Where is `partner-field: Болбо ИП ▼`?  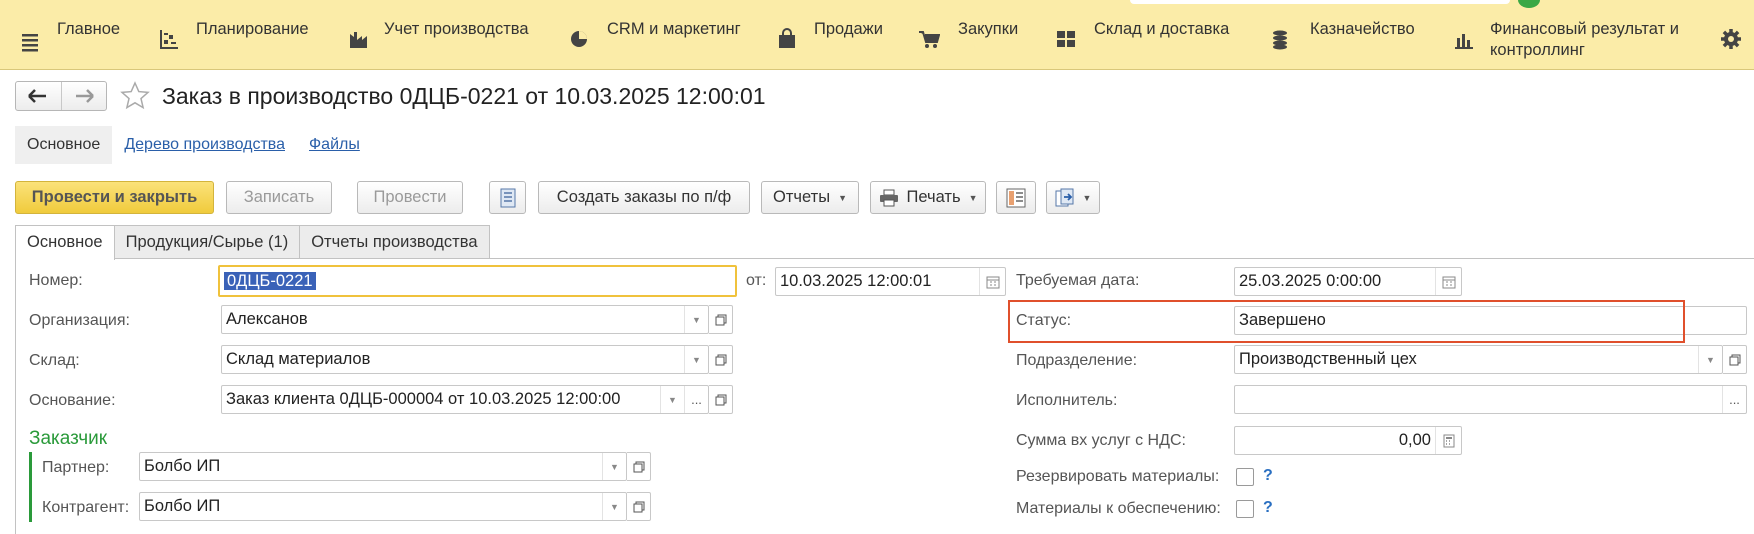 partner-field: Болбо ИП ▼ is located at coordinates (383, 466).